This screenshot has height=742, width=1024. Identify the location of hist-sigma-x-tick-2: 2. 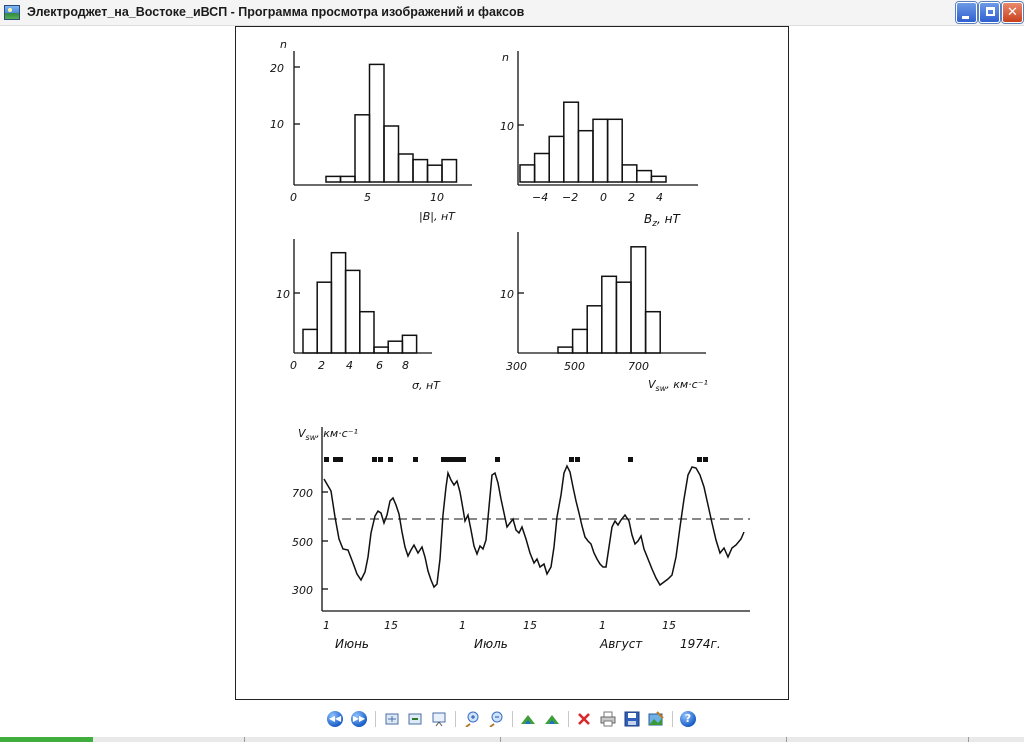
(321, 365).